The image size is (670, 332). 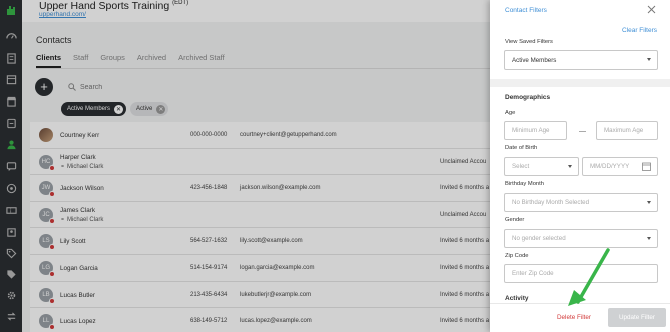 I want to click on zip-code-label: Zip Code, so click(x=517, y=256).